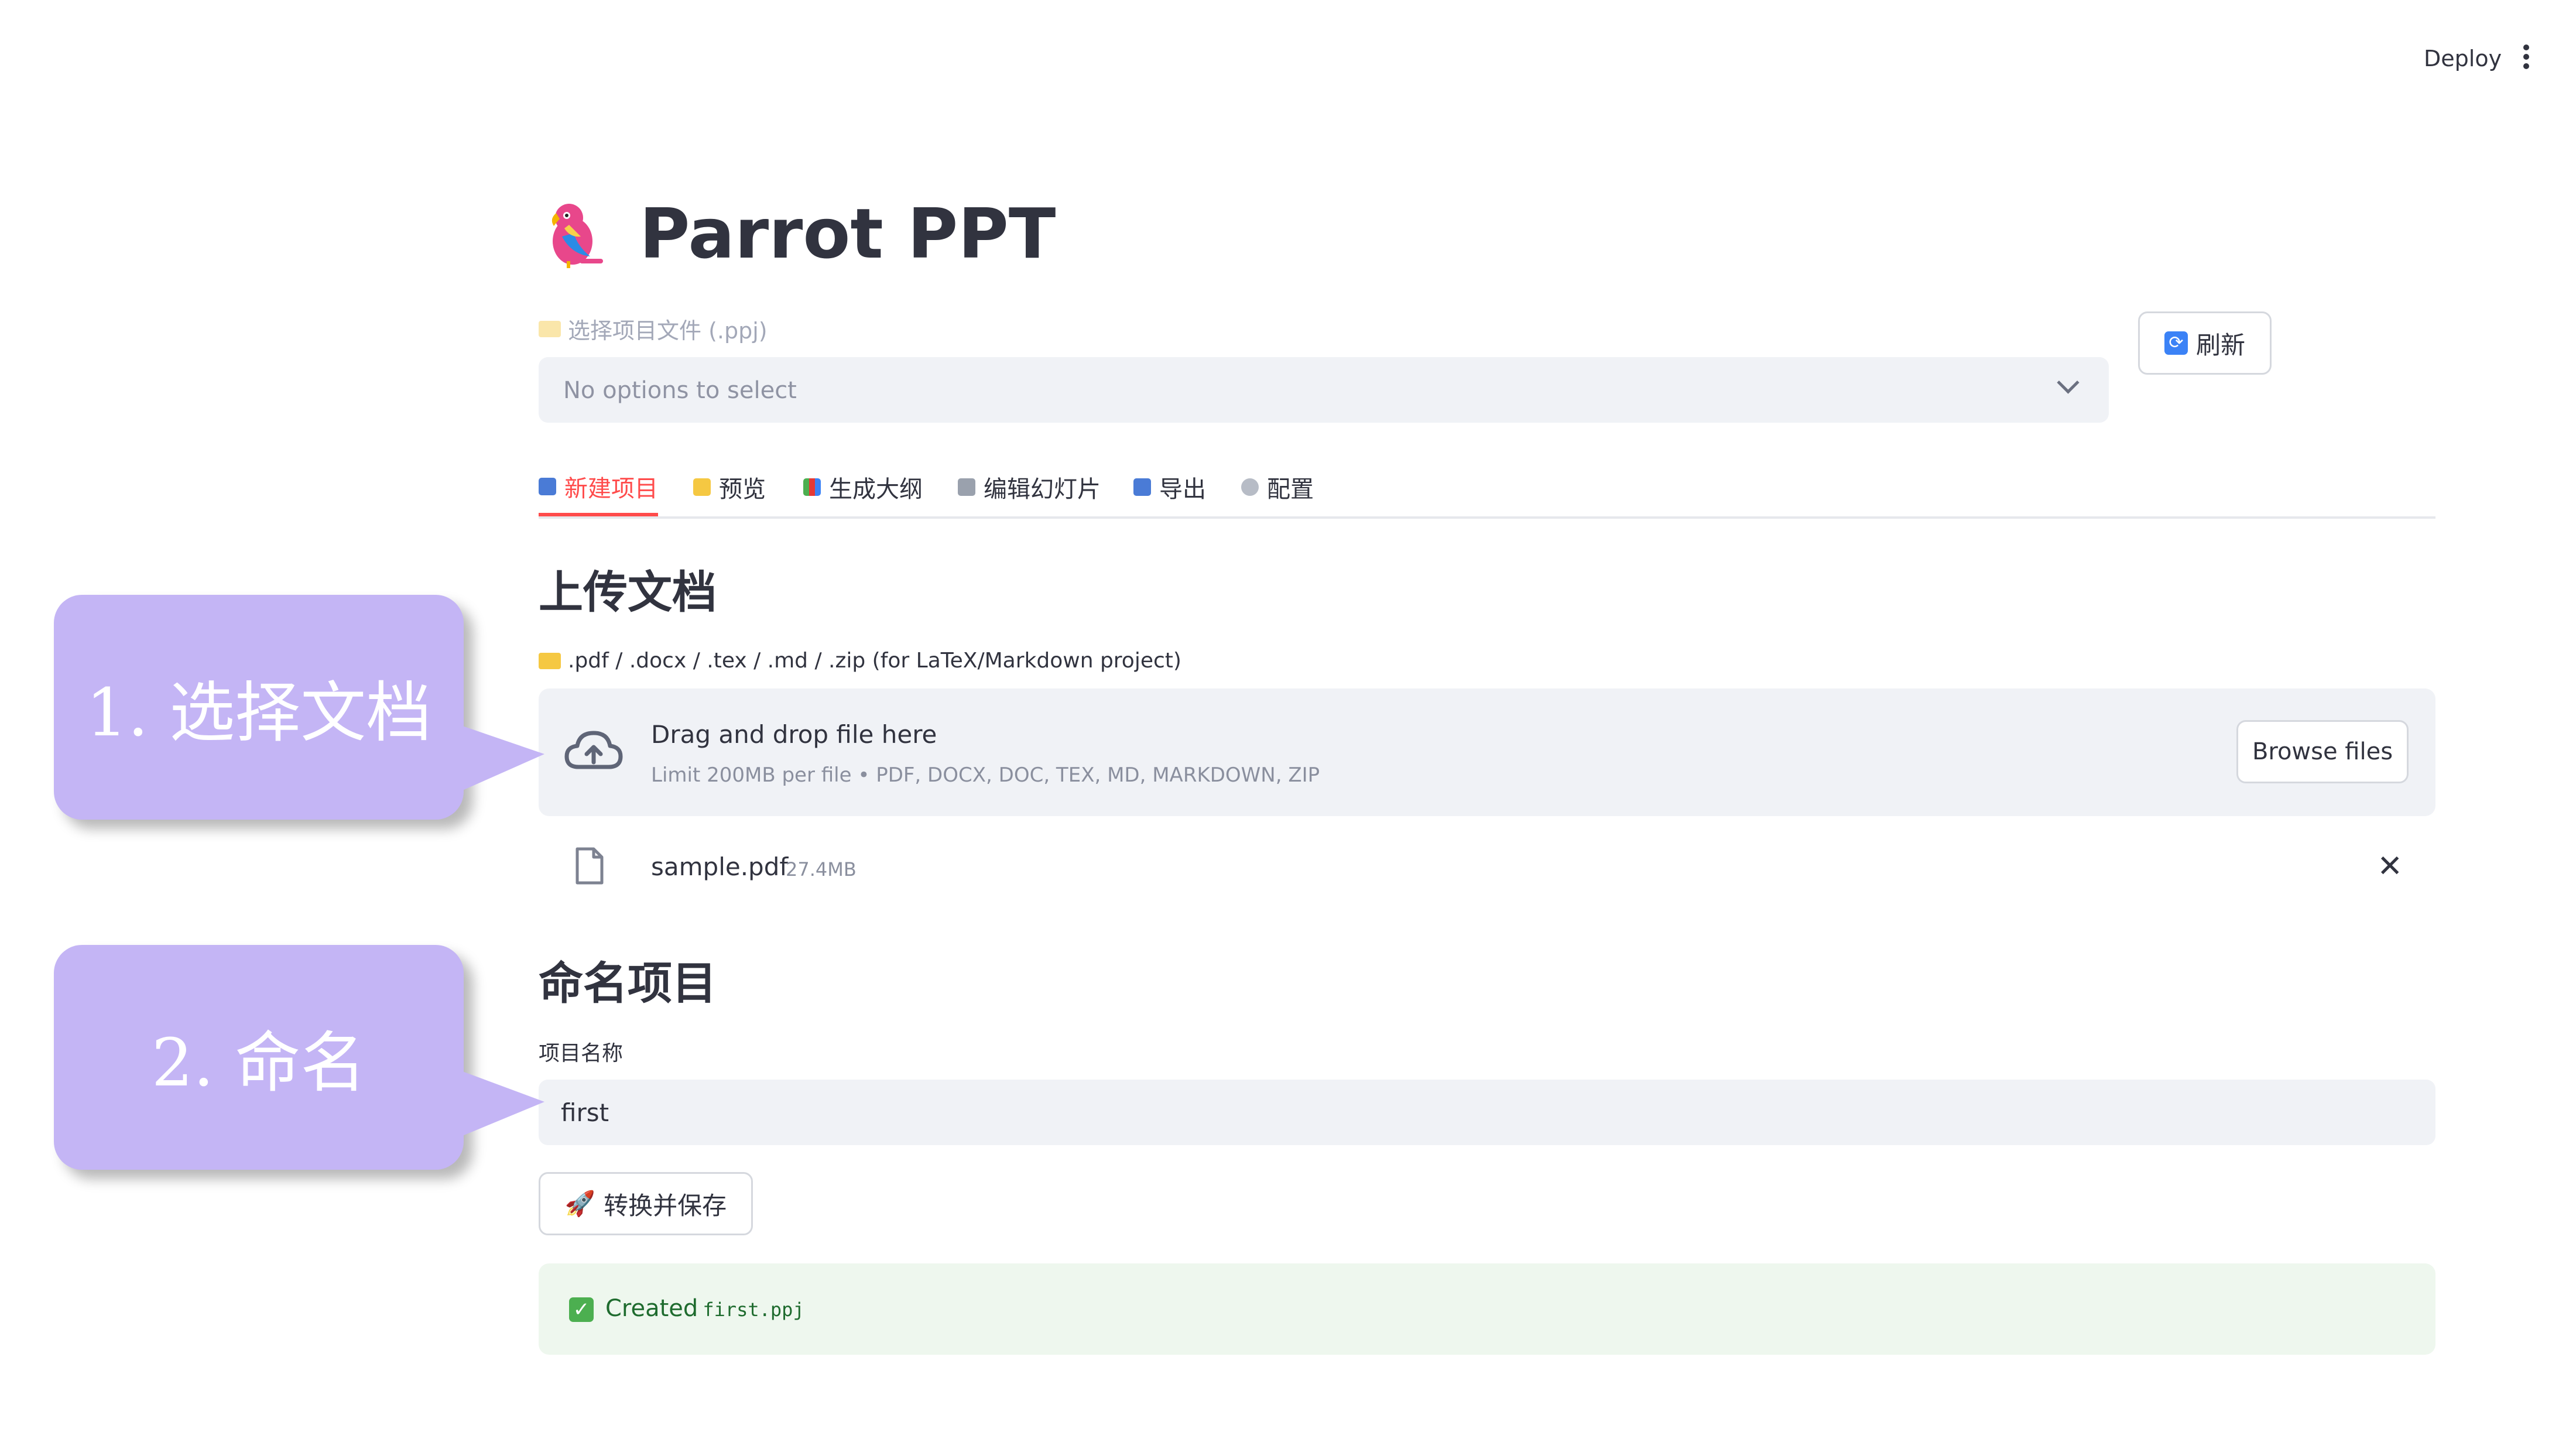 The height and width of the screenshot is (1449, 2576). I want to click on project-select-label-text: 选择项目文件 (.ppj), so click(668, 331).